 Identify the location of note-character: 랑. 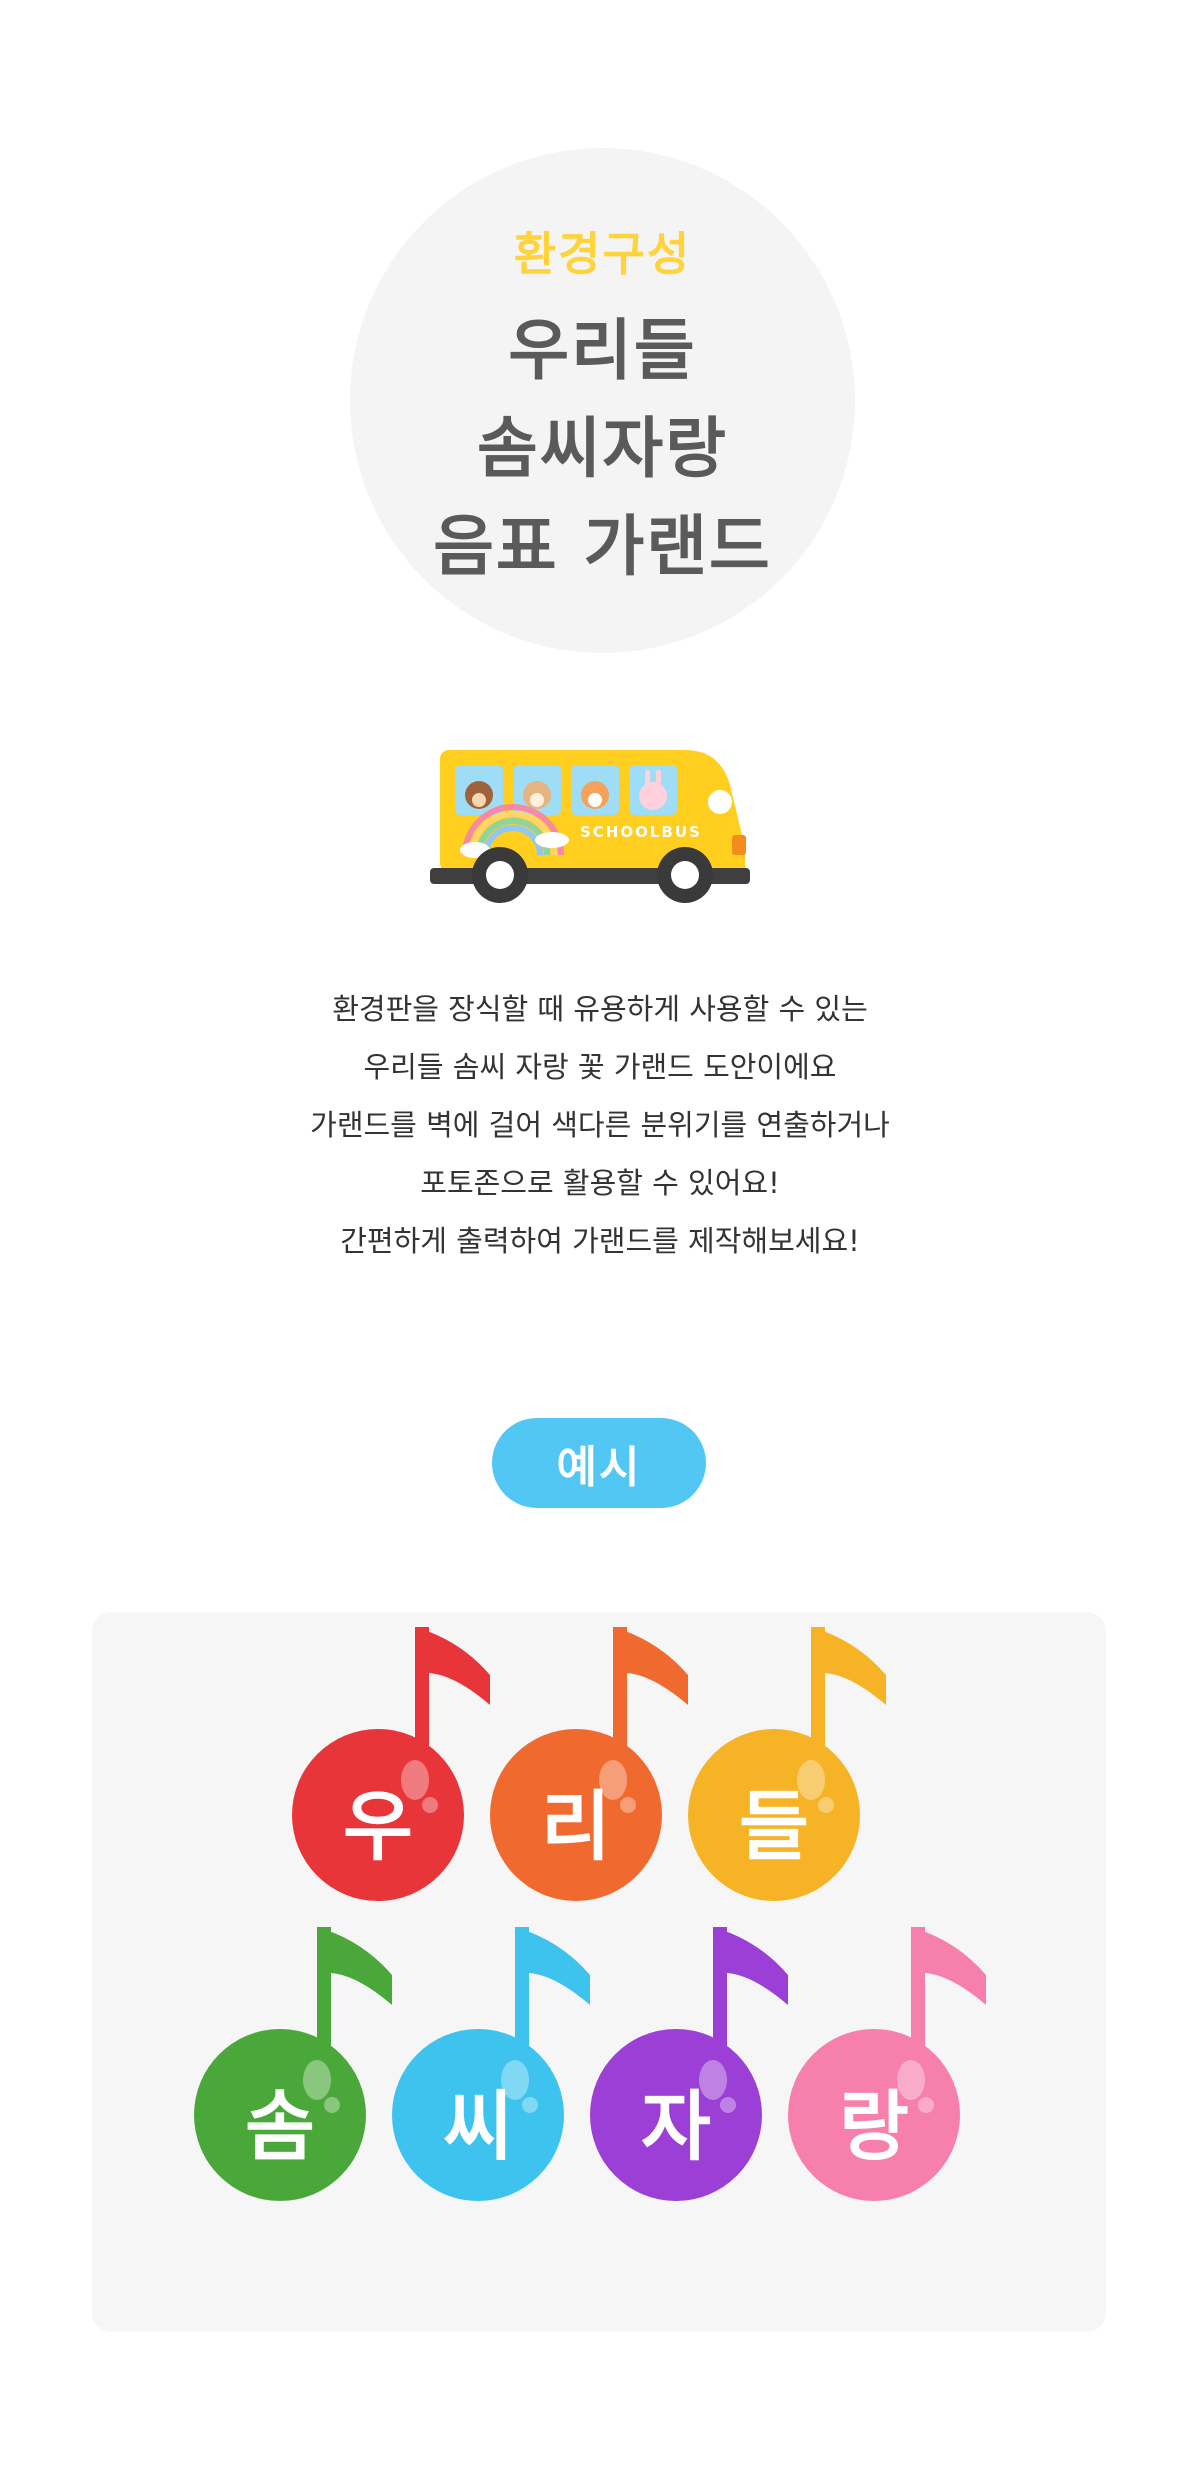
(874, 2126).